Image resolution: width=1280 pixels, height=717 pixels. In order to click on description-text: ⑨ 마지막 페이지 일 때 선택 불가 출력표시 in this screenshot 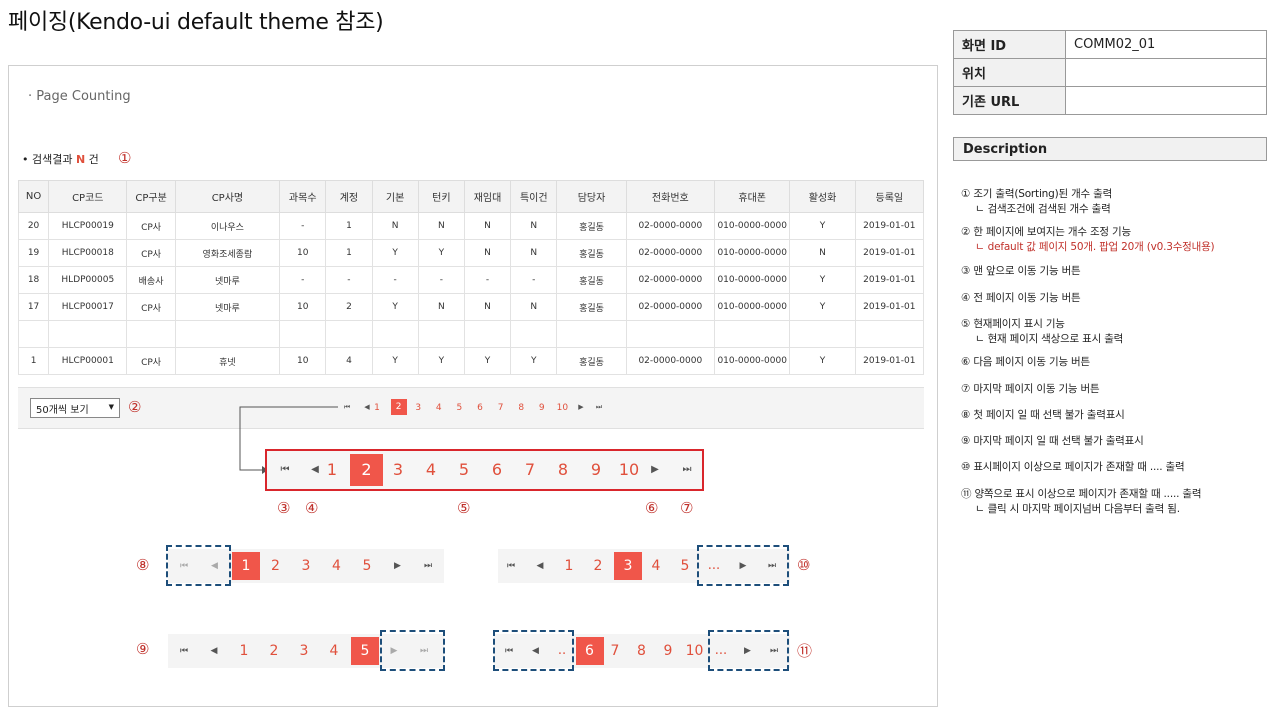, I will do `click(1052, 441)`.